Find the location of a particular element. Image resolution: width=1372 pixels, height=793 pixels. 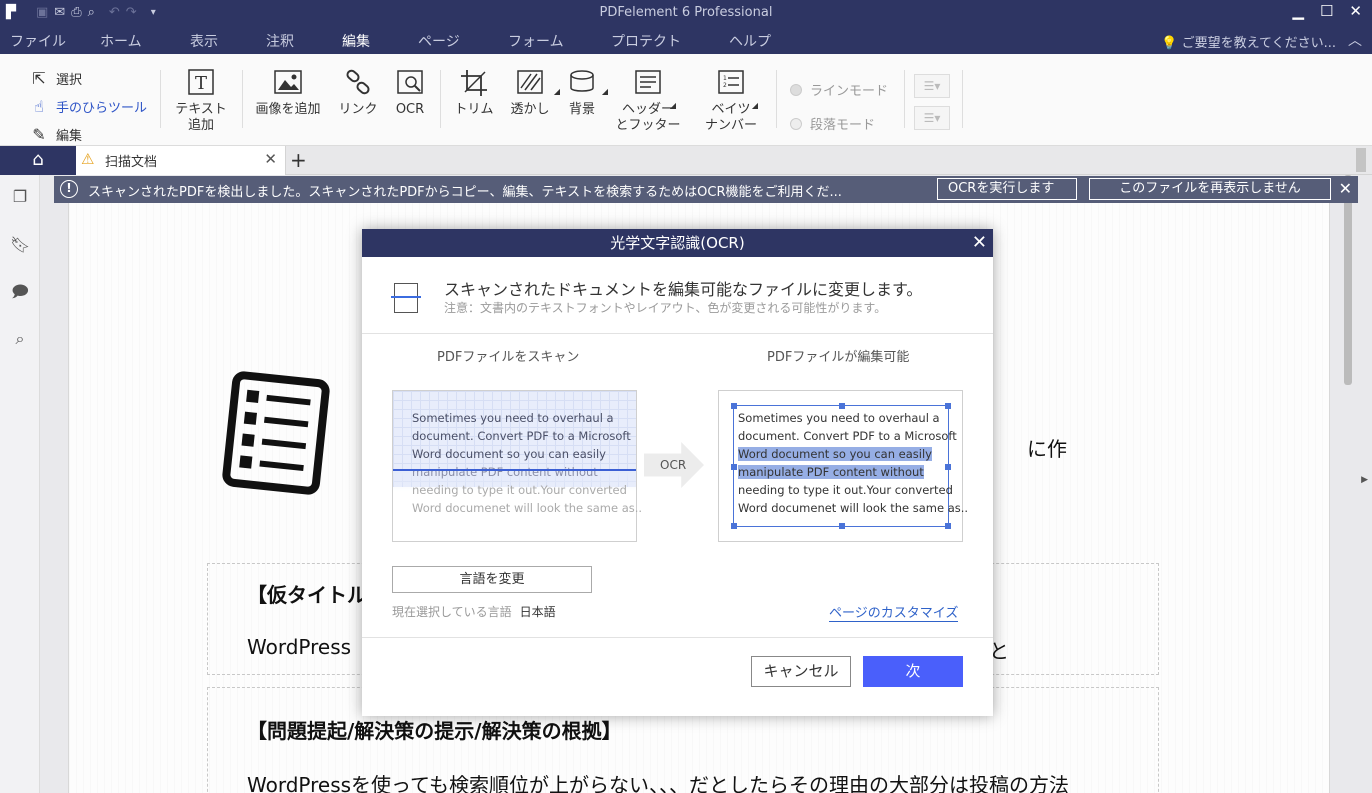

current-language-label: 現在選択している言語 is located at coordinates (452, 612).